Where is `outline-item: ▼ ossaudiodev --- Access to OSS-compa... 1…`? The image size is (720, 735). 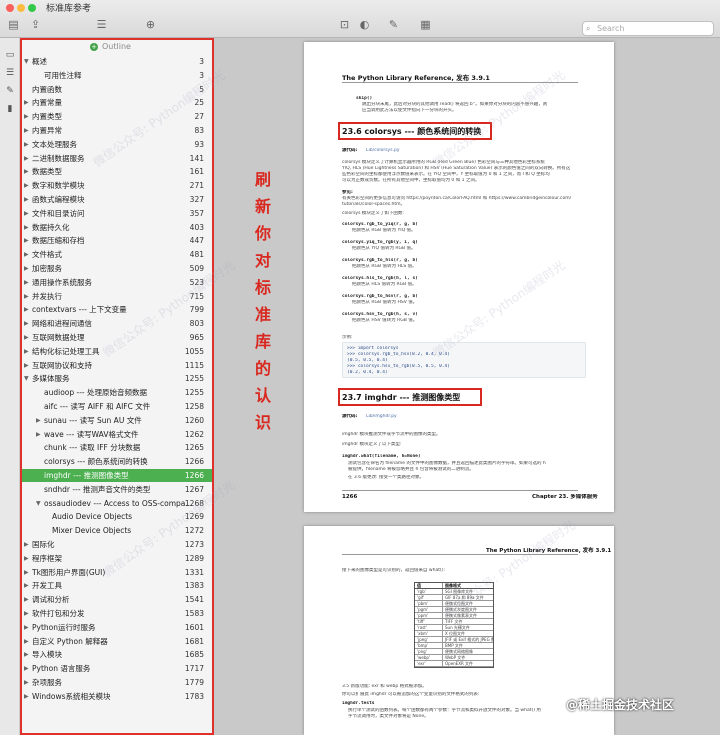 outline-item: ▼ ossaudiodev --- Access to OSS-compa... 1… is located at coordinates (117, 503).